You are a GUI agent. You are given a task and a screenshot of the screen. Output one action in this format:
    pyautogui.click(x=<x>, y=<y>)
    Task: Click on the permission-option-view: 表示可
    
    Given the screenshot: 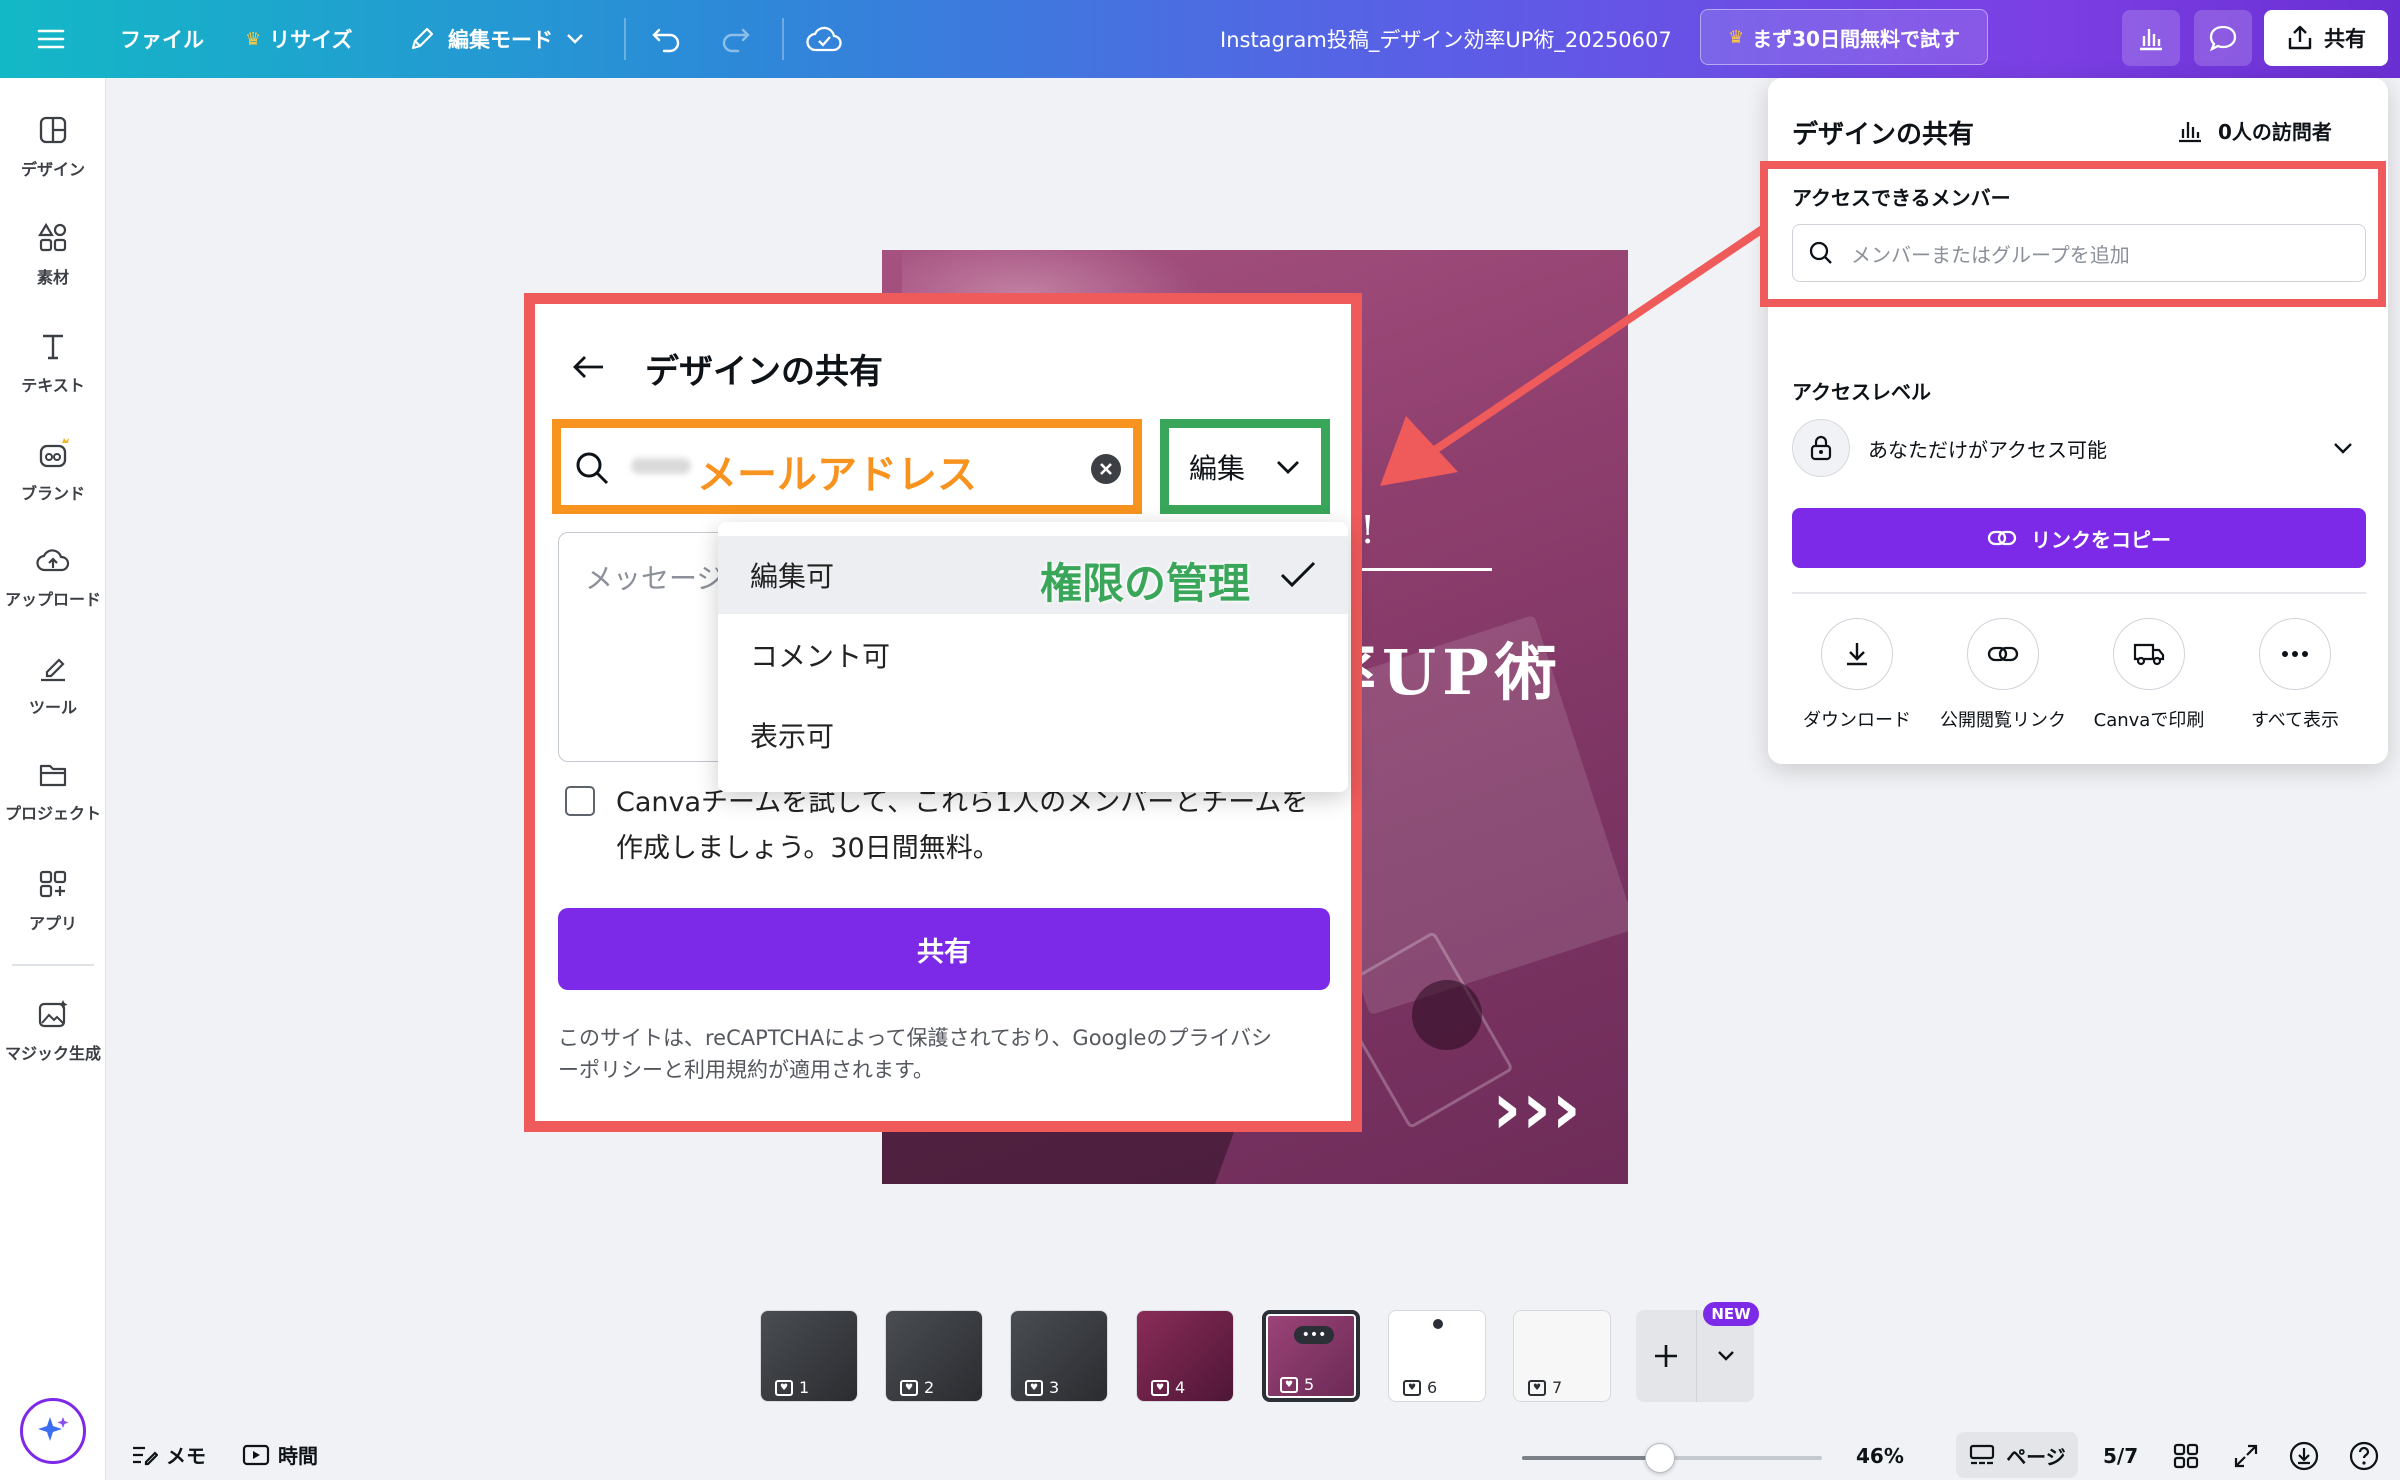 What is the action you would take?
    pyautogui.click(x=1033, y=735)
    